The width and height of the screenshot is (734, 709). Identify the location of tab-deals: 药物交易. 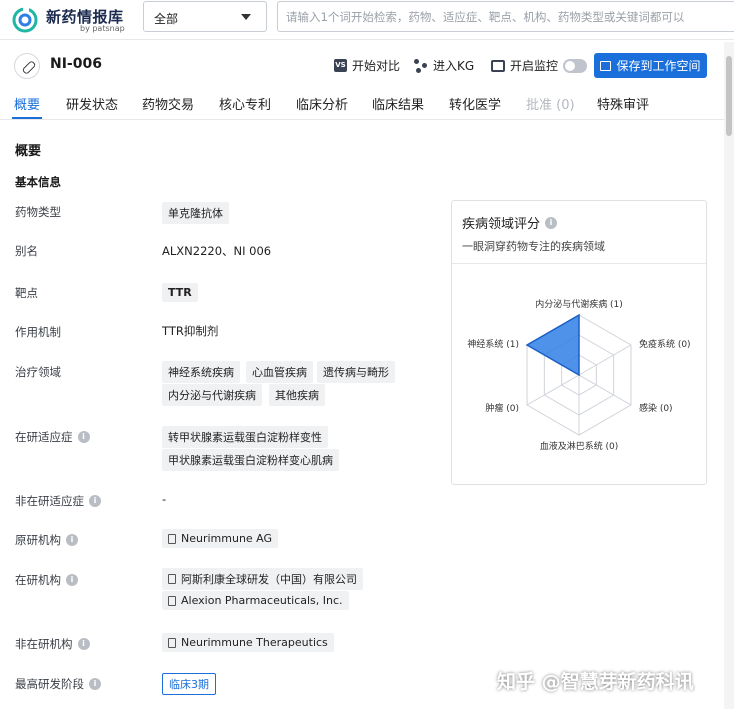
(168, 103).